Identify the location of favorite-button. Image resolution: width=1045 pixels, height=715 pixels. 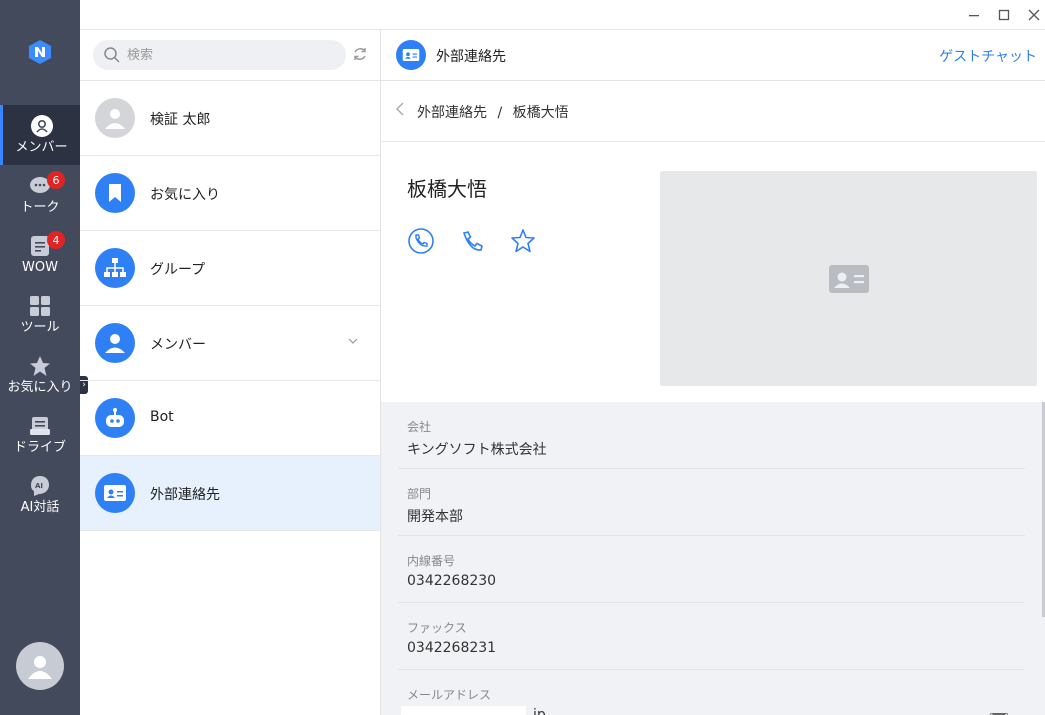
(523, 241).